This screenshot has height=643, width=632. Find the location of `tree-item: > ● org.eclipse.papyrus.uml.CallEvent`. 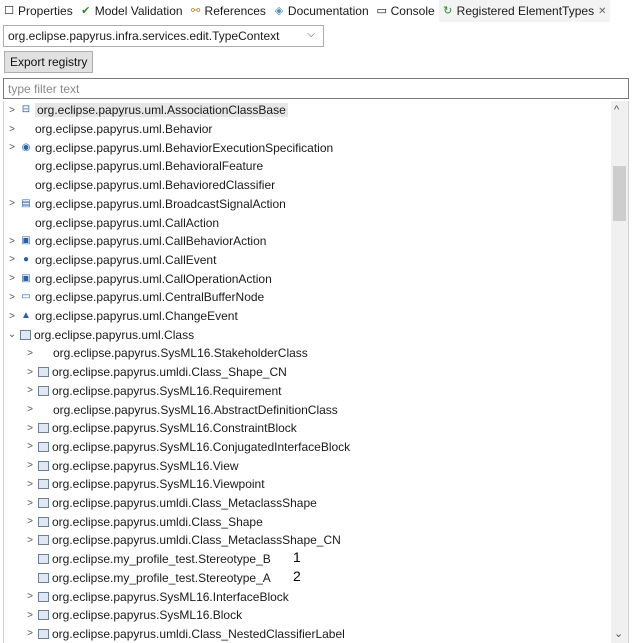

tree-item: > ● org.eclipse.papyrus.uml.CallEvent is located at coordinates (111, 260).